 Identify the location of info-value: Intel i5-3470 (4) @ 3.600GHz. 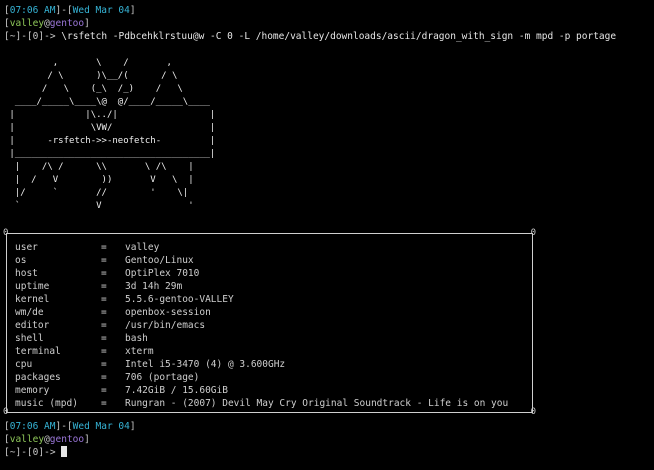
(205, 364).